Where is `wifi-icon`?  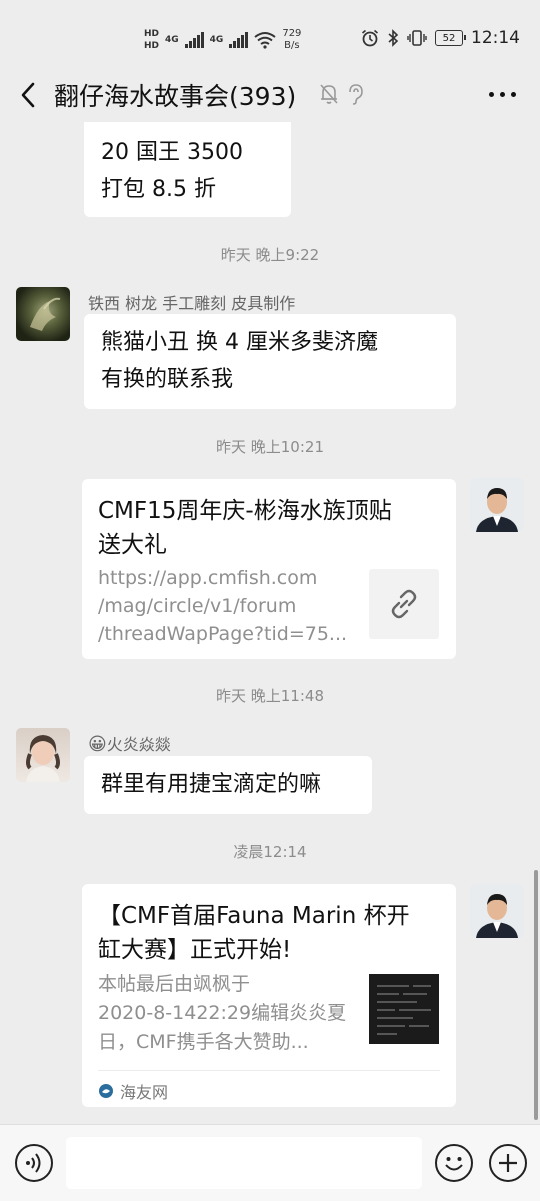 wifi-icon is located at coordinates (265, 40).